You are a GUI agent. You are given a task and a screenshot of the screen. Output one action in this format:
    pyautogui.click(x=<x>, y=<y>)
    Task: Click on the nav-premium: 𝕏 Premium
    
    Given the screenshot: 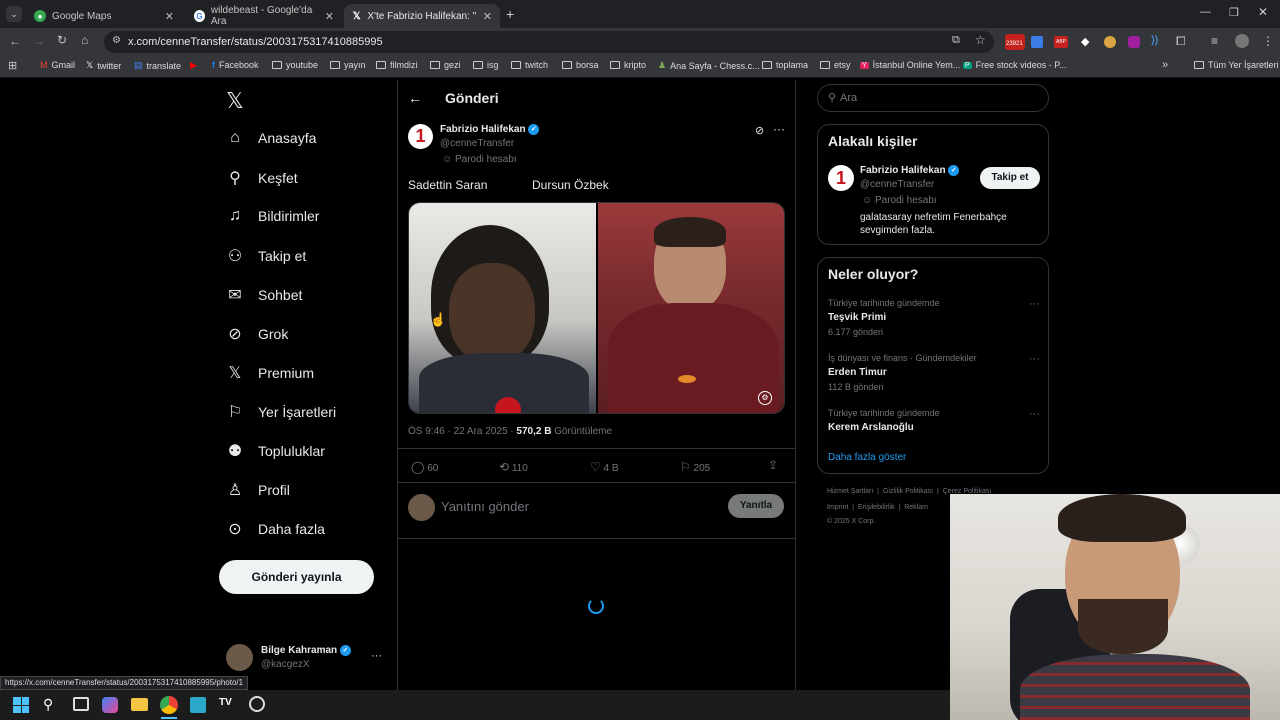 What is the action you would take?
    pyautogui.click(x=270, y=373)
    